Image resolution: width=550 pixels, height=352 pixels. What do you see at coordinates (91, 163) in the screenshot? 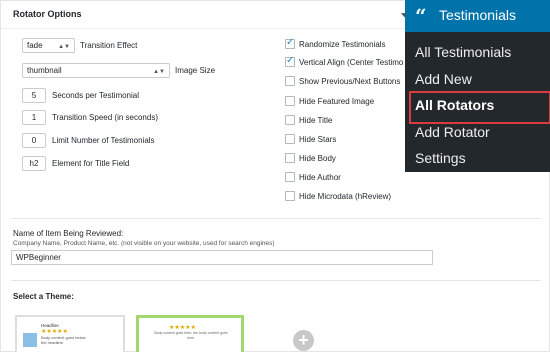
I see `title-element-label: Element for Title Field` at bounding box center [91, 163].